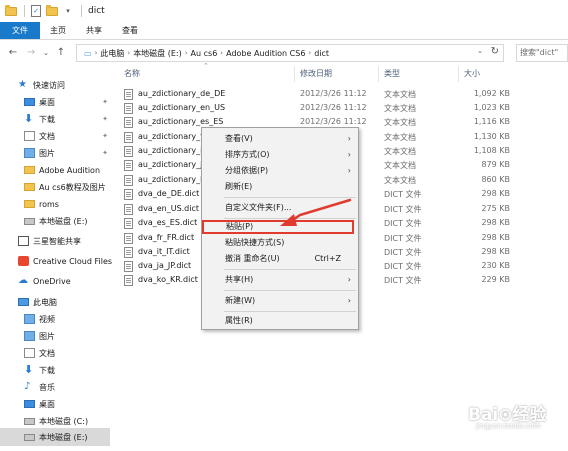 This screenshot has height=451, width=568. Describe the element at coordinates (321, 53) in the screenshot. I see `breadcrumb-dict: dict` at that location.